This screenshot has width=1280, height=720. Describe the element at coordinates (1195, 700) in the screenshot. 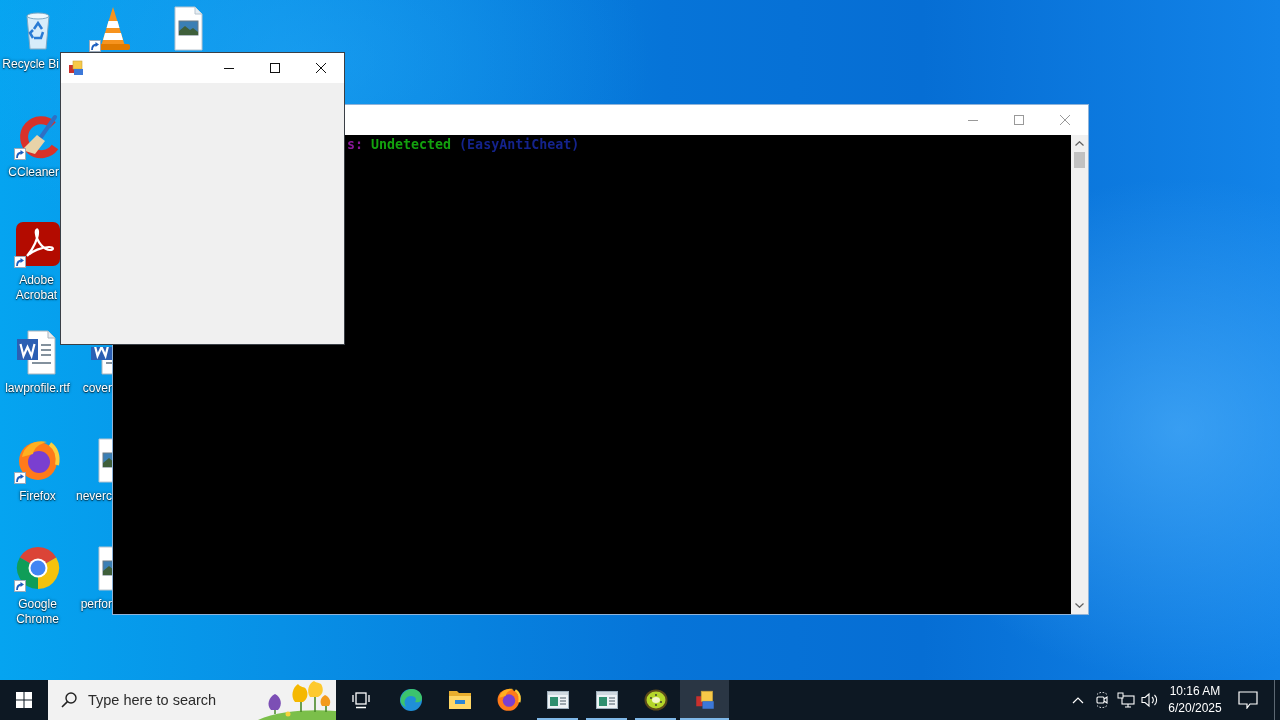

I see `clock-button: 10:16 AM 6/20/2025` at that location.